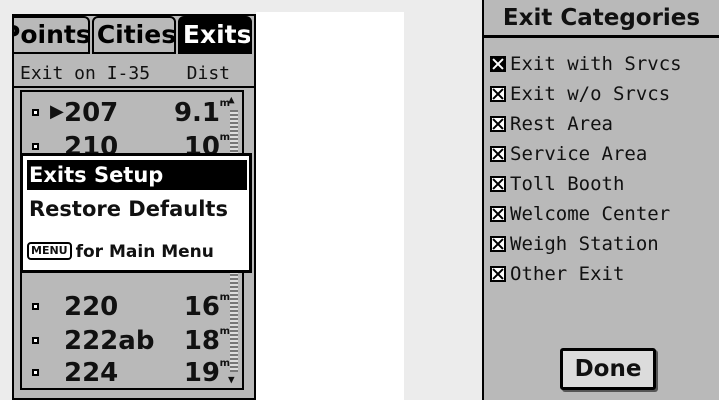 The height and width of the screenshot is (400, 719). What do you see at coordinates (137, 175) in the screenshot?
I see `menu-item-exits-setup: Exits Setup` at bounding box center [137, 175].